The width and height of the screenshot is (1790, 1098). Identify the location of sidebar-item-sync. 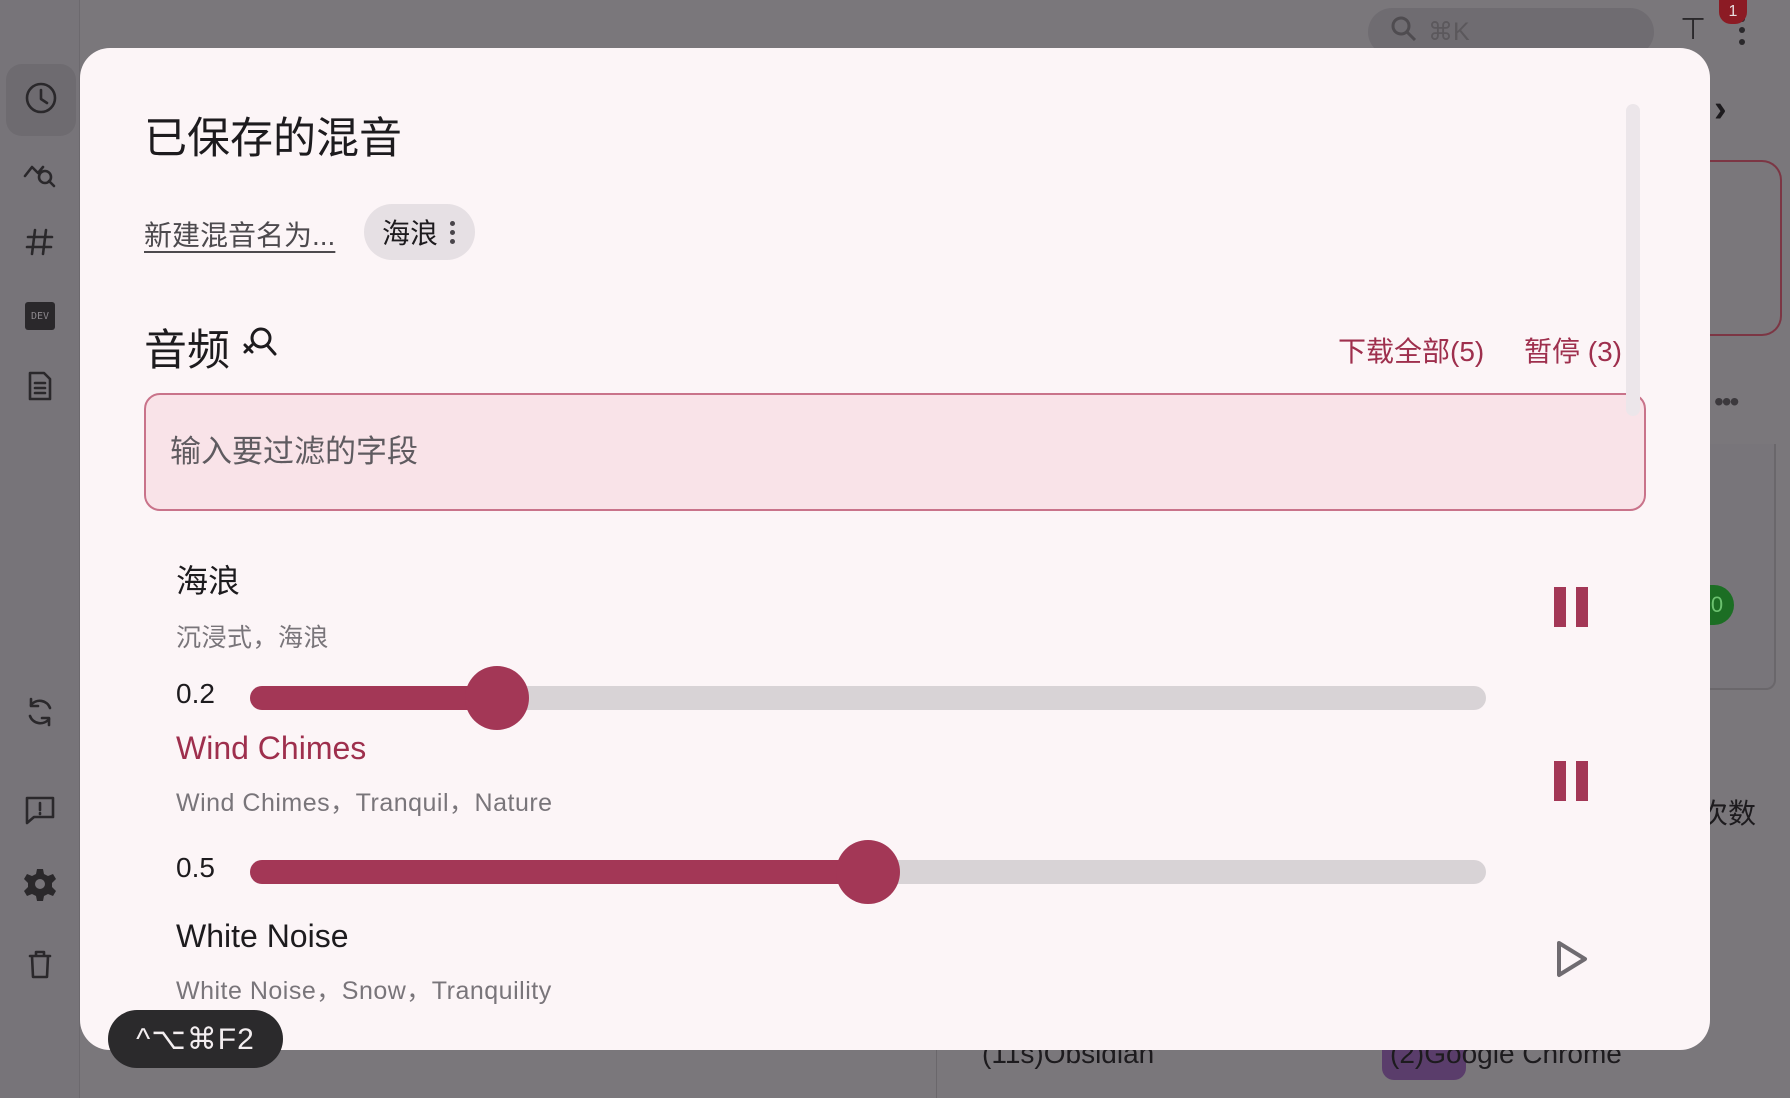
(40, 714).